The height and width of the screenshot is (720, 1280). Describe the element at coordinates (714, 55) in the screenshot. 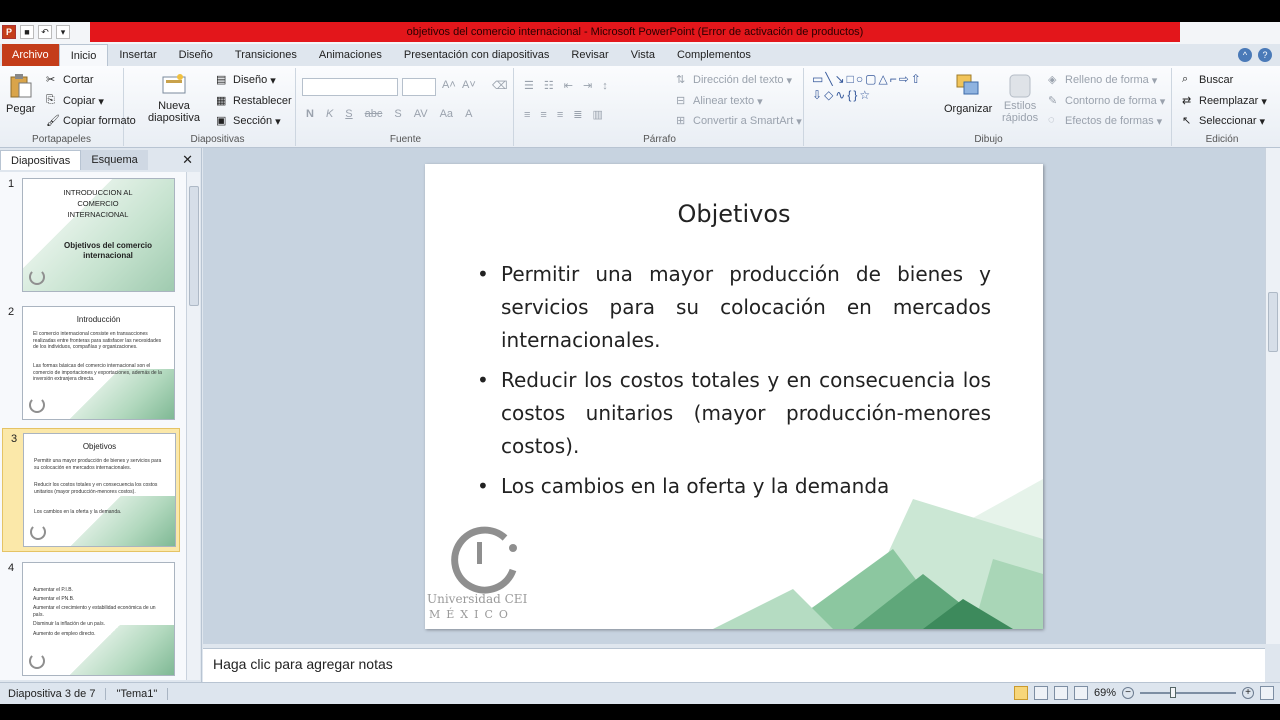

I see `tab-complementos: Complementos` at that location.